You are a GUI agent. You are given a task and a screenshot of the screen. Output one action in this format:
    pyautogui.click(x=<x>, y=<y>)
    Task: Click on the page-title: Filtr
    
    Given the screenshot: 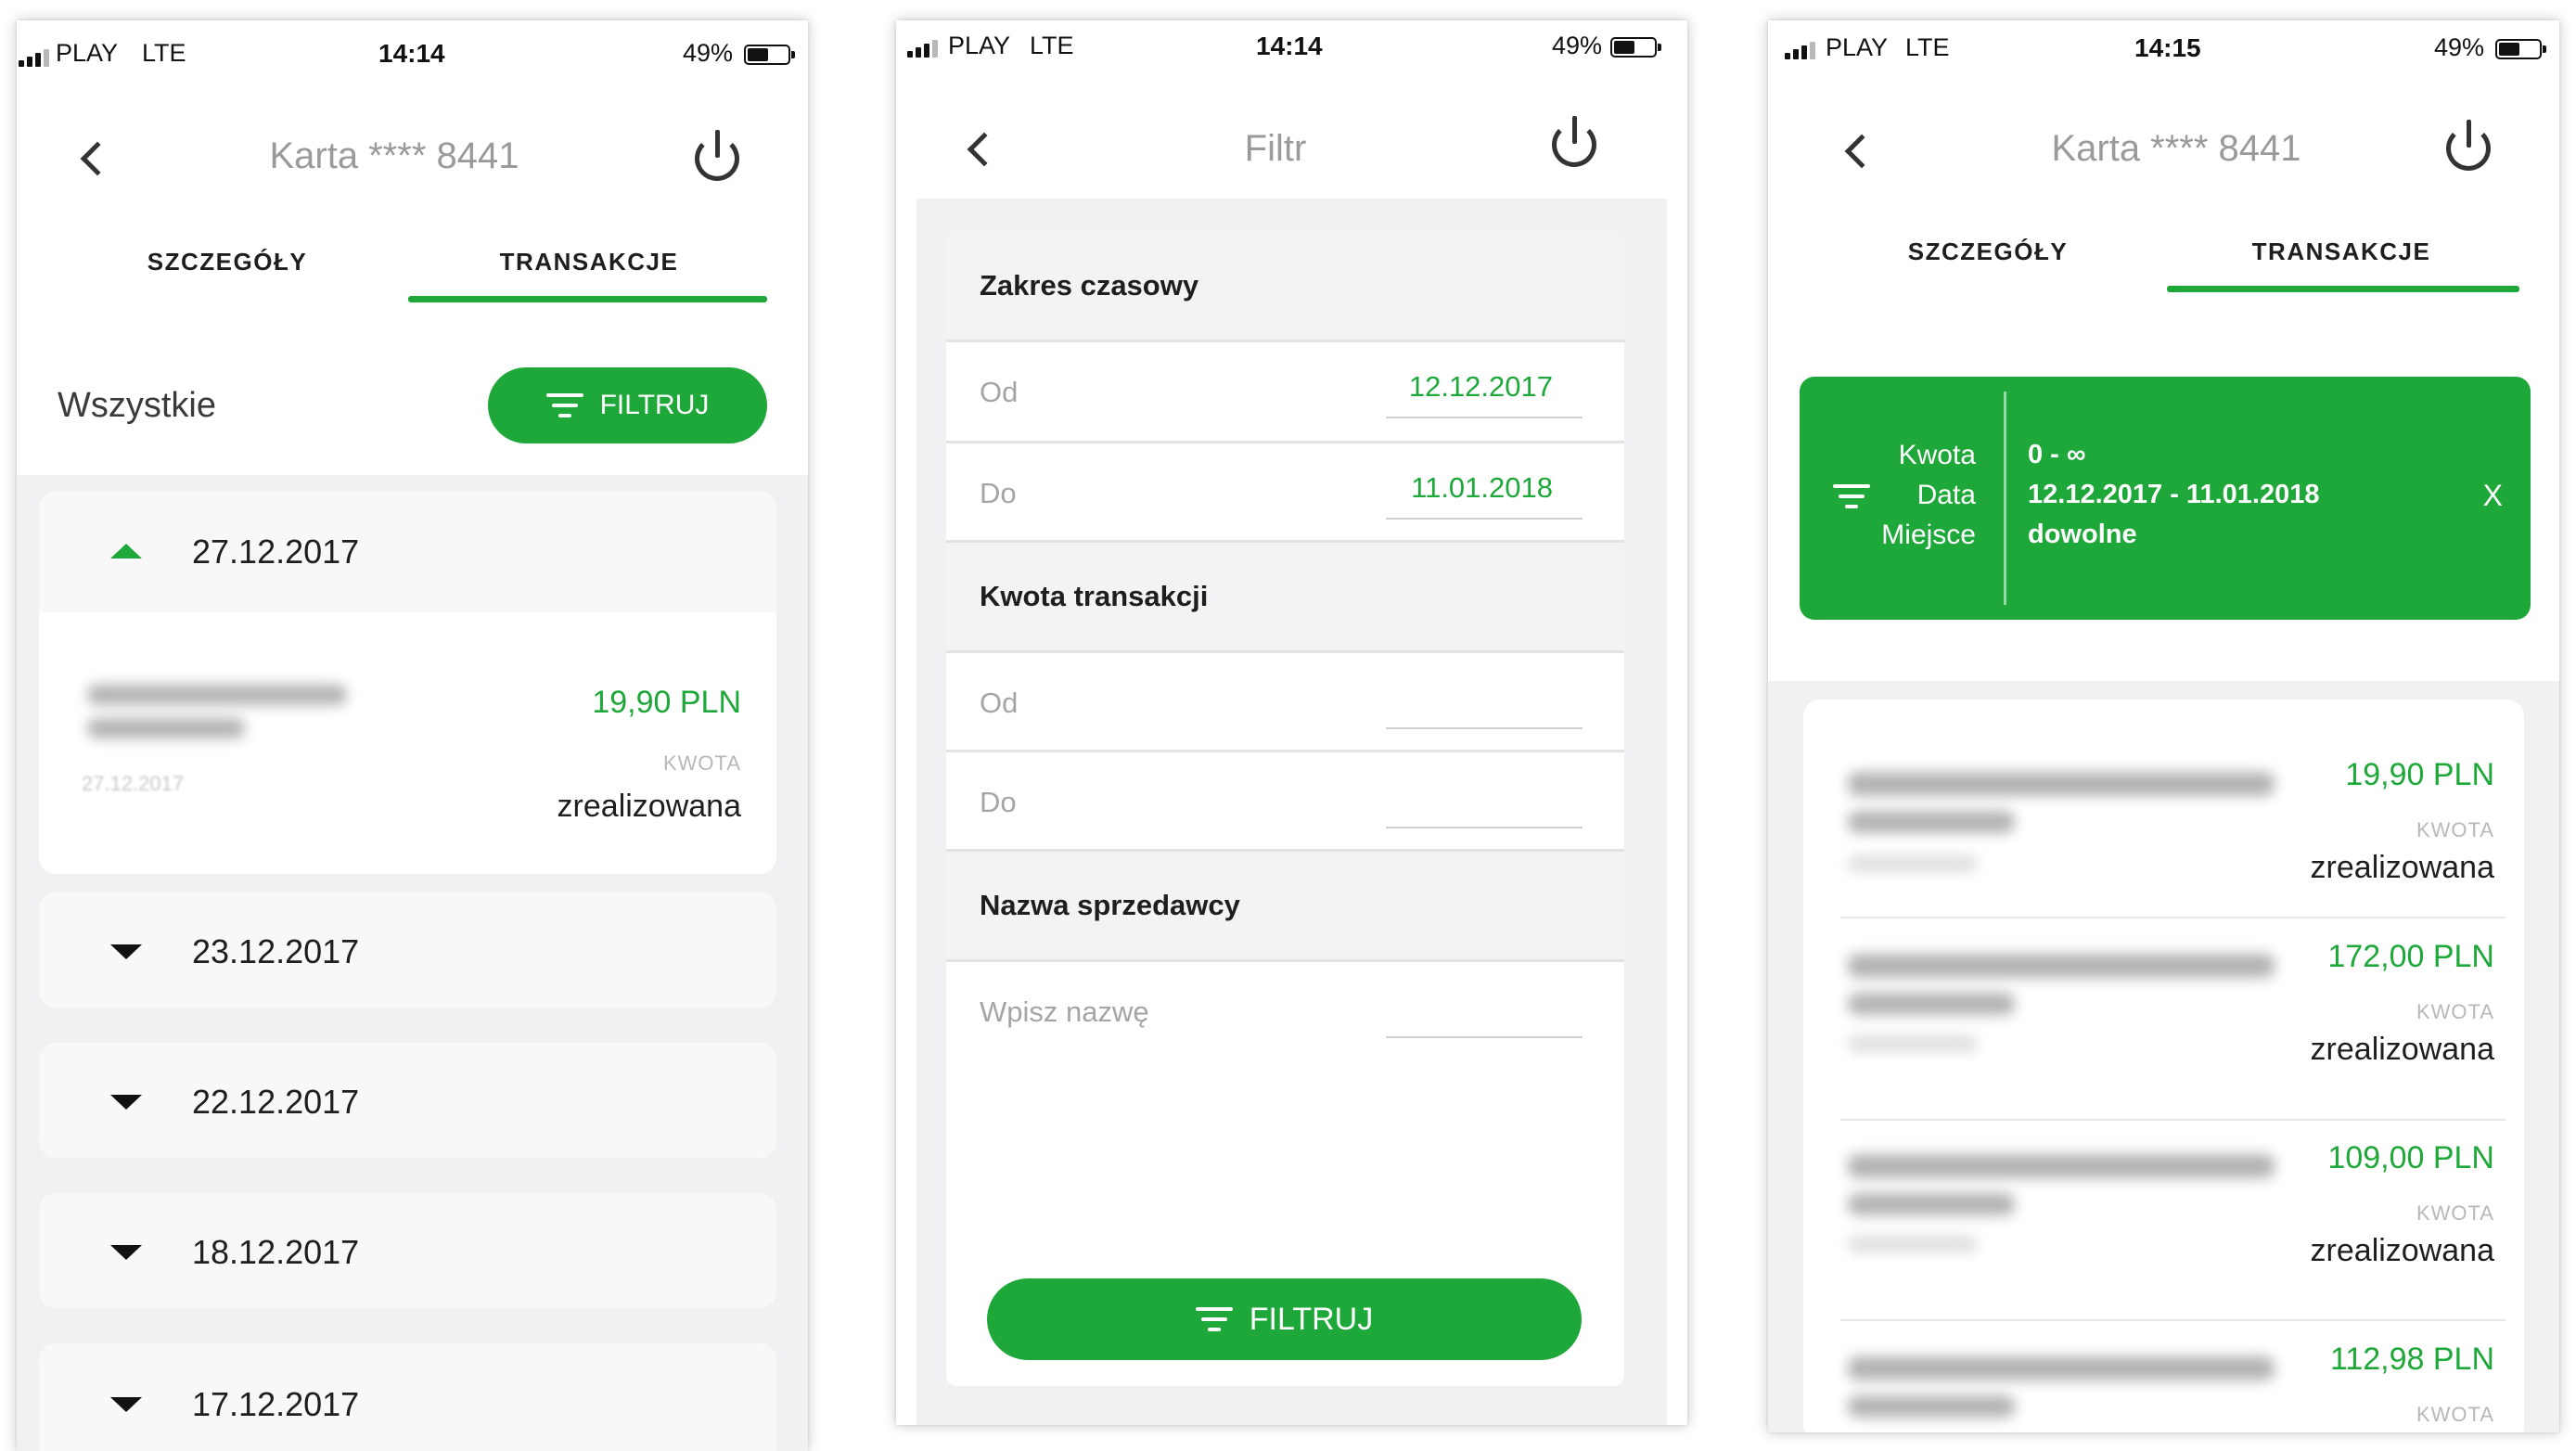 What is the action you would take?
    pyautogui.click(x=1275, y=148)
    